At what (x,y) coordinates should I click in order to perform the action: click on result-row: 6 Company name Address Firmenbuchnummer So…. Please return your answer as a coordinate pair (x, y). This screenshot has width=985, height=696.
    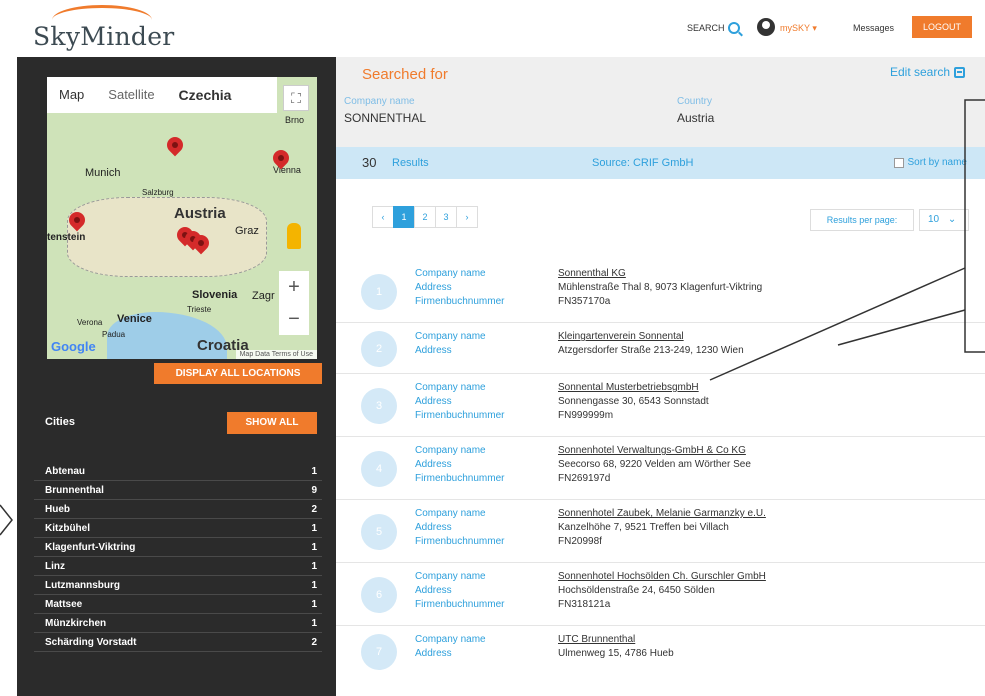
    Looking at the image, I should click on (660, 594).